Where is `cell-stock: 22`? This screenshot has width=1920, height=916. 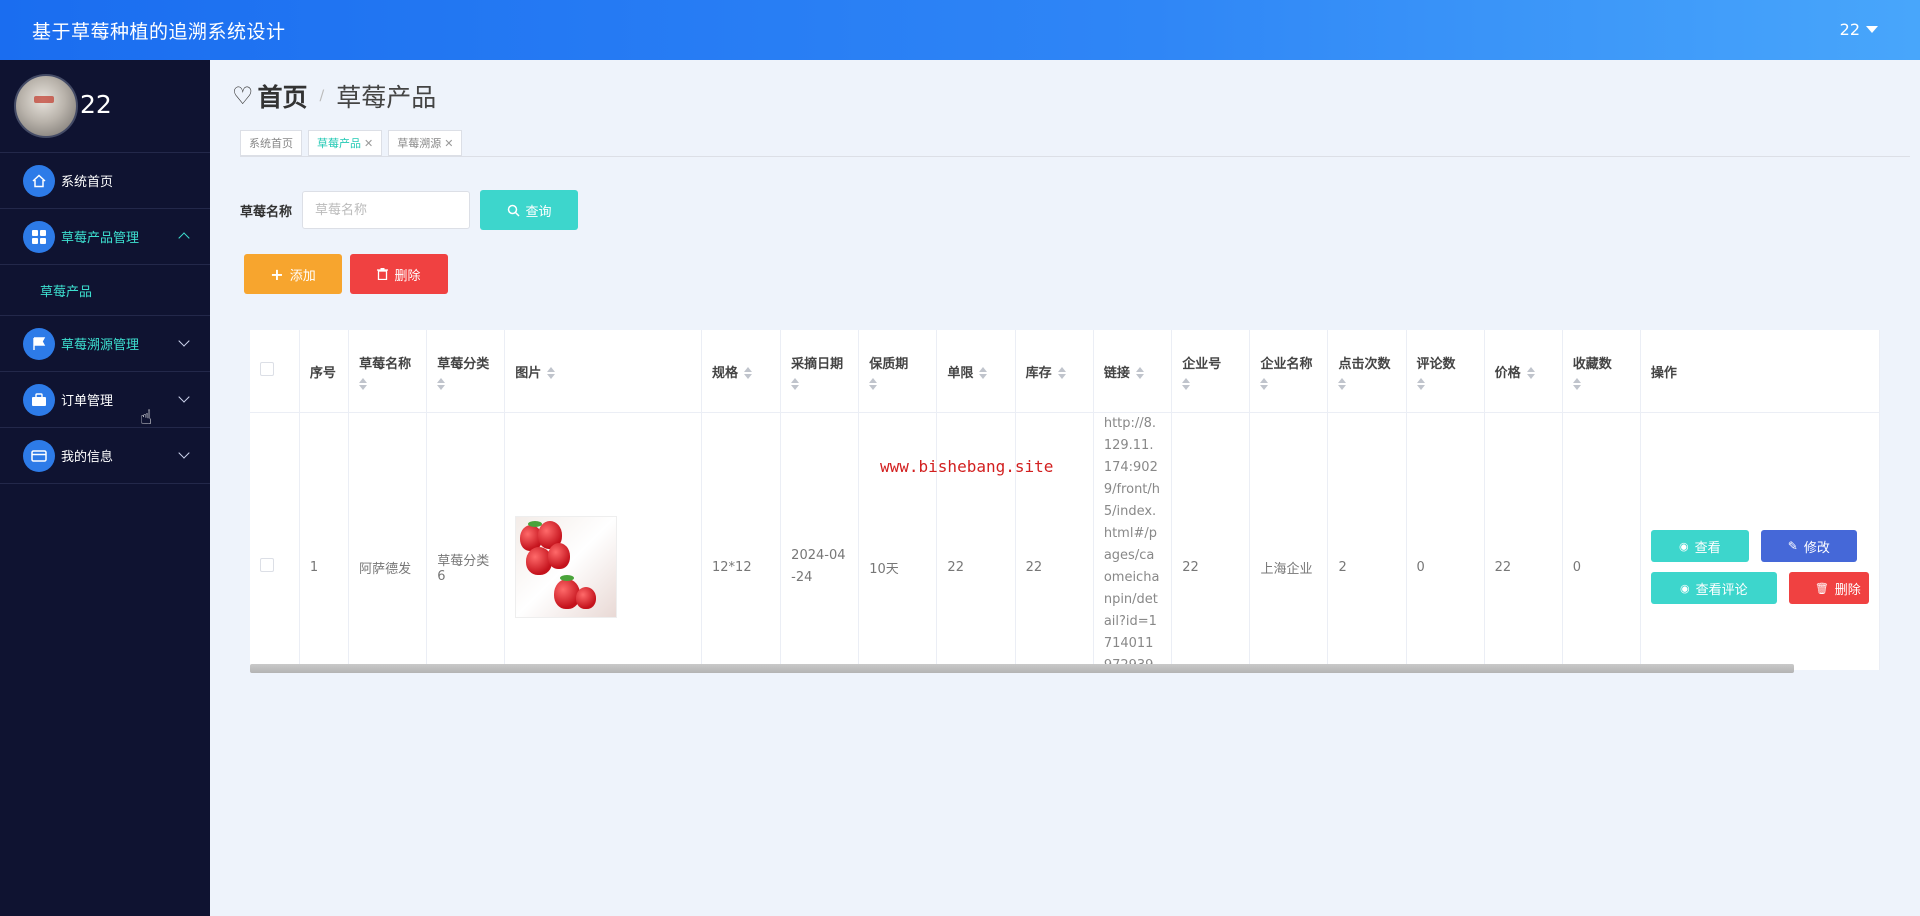 cell-stock: 22 is located at coordinates (1054, 541).